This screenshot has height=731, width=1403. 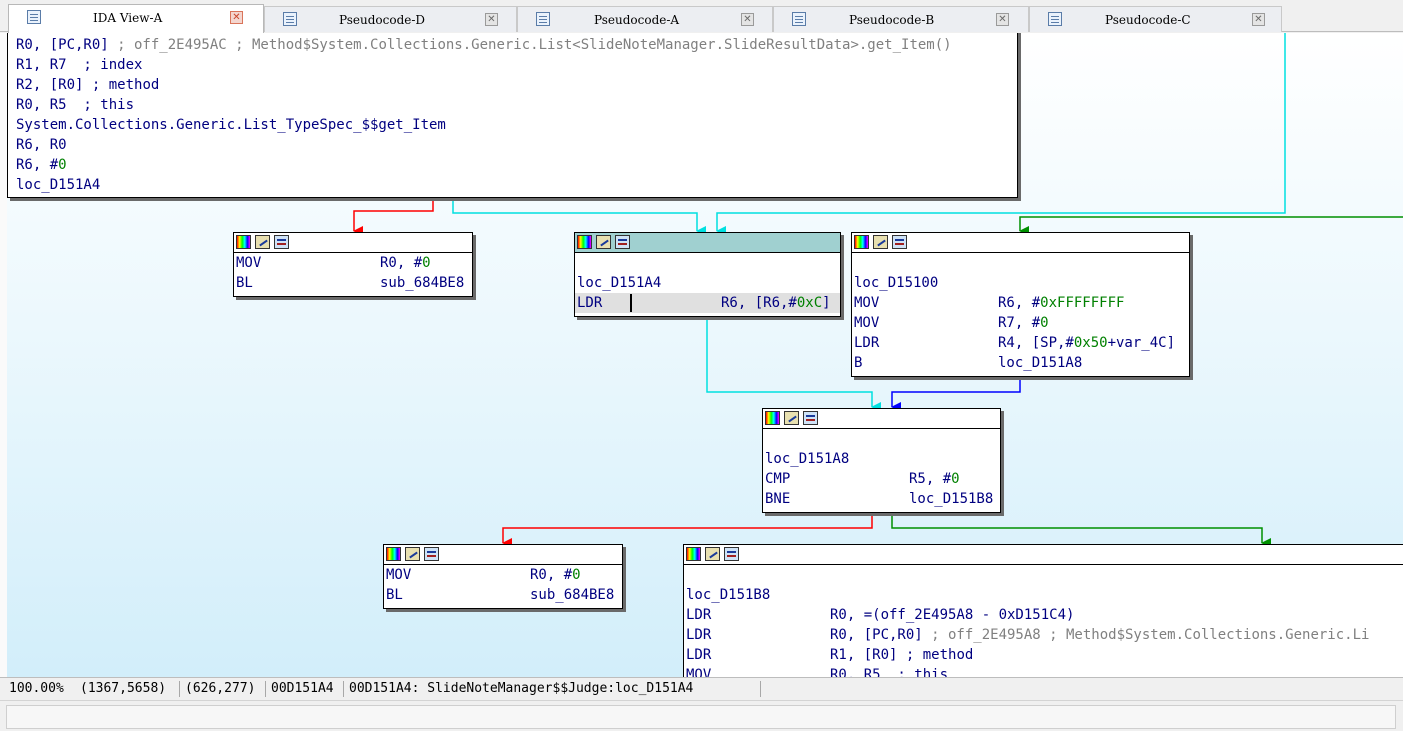 I want to click on code-line: R0, R5 ; this, so click(x=516, y=105).